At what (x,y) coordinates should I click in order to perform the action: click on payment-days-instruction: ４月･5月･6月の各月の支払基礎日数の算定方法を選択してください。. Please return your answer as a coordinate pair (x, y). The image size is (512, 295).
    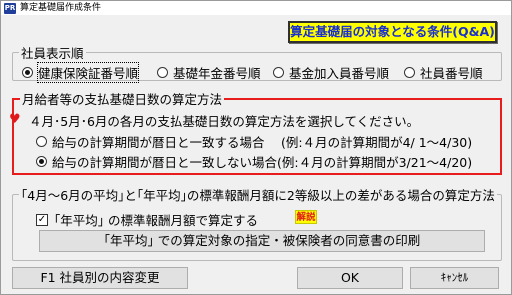
    Looking at the image, I should click on (224, 121).